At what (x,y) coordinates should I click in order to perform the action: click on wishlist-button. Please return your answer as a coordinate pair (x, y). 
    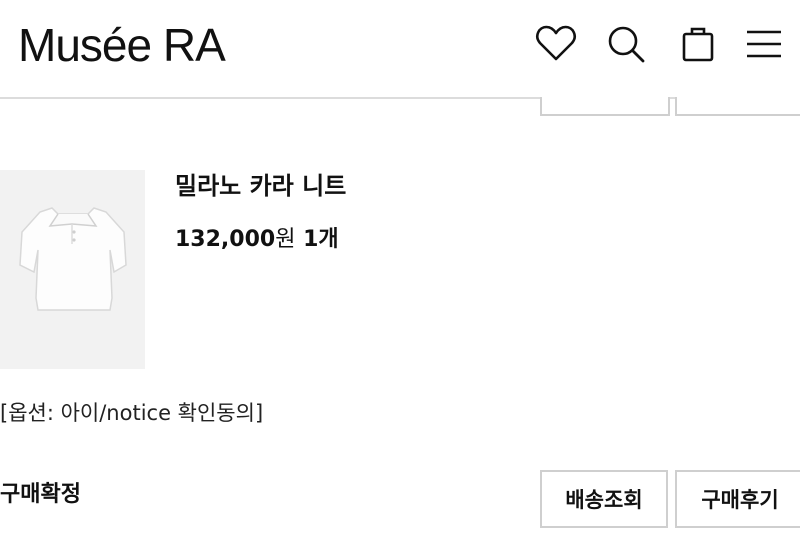
    Looking at the image, I should click on (556, 44).